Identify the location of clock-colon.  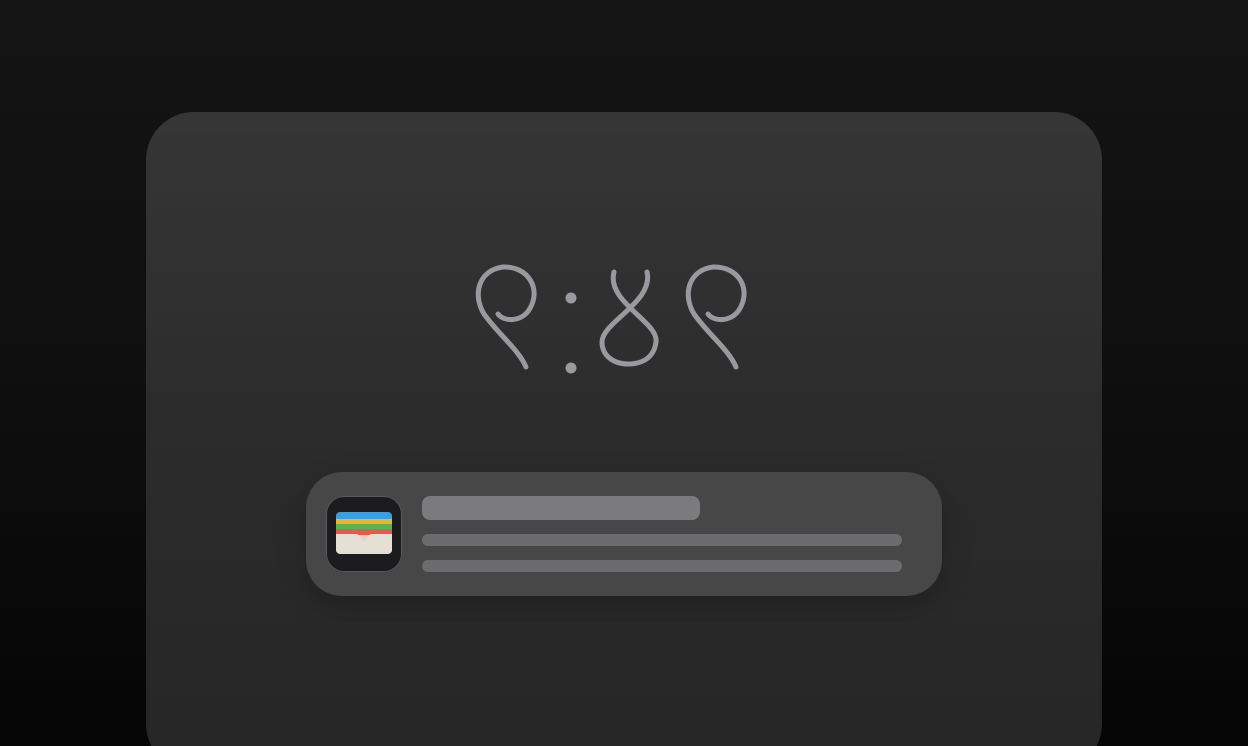
(571, 333).